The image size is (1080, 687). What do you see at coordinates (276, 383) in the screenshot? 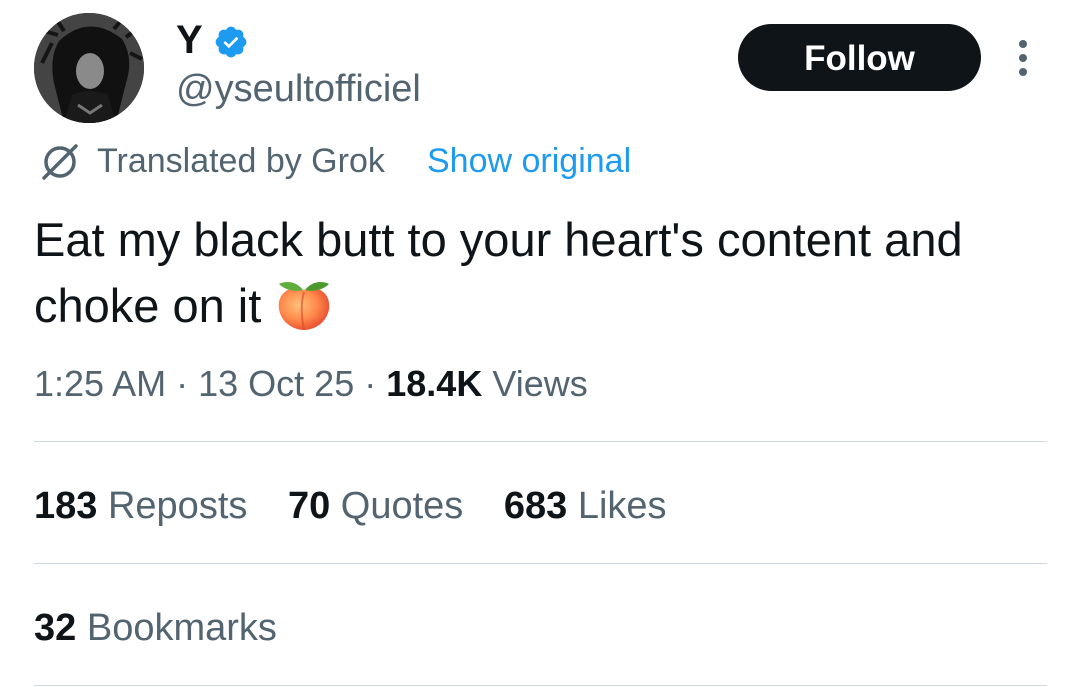
I see `tweet-date: 13 Oct 25` at bounding box center [276, 383].